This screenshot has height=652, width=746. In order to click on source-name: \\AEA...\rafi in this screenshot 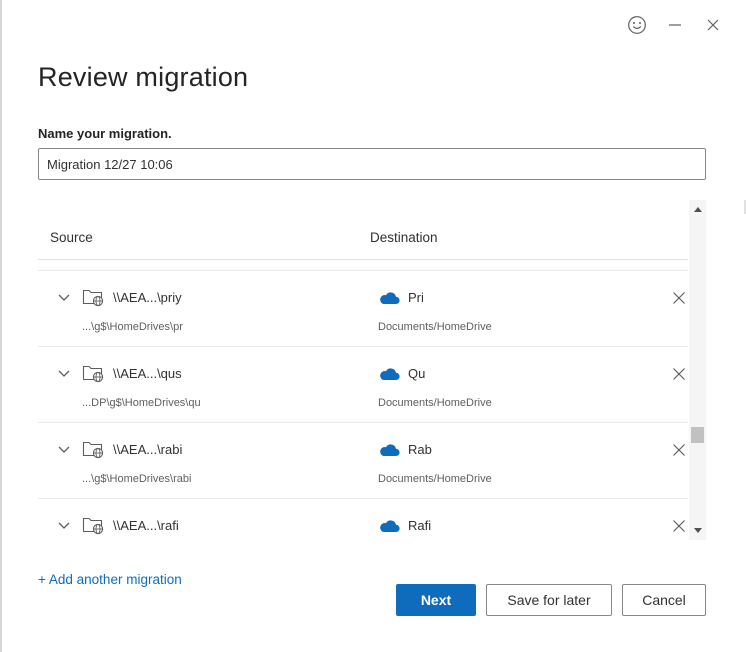, I will do `click(146, 525)`.